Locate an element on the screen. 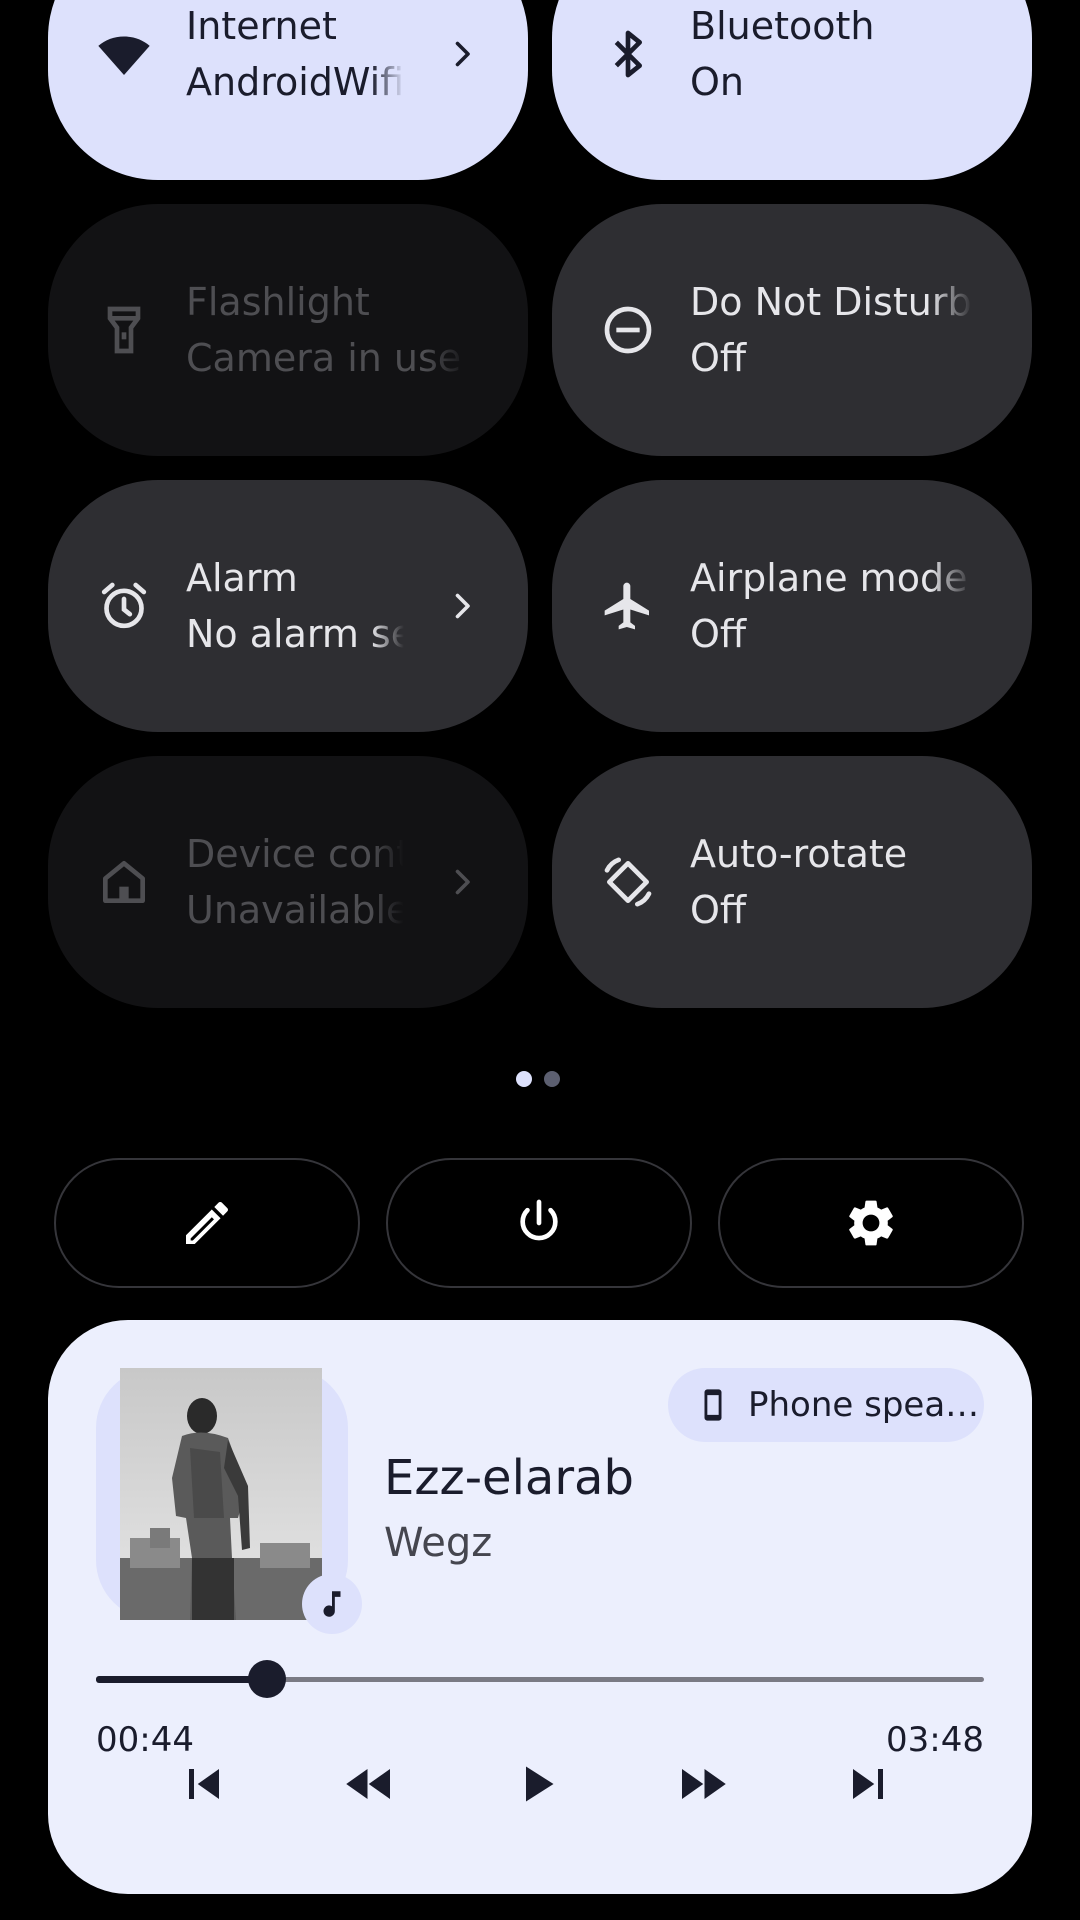  page-indicator is located at coordinates (538, 1080).